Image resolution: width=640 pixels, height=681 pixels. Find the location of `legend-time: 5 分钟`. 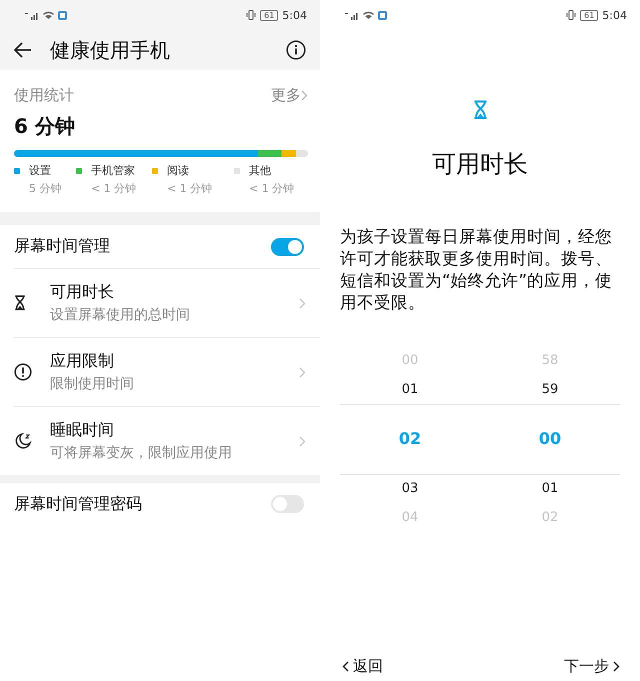

legend-time: 5 分钟 is located at coordinates (45, 188).